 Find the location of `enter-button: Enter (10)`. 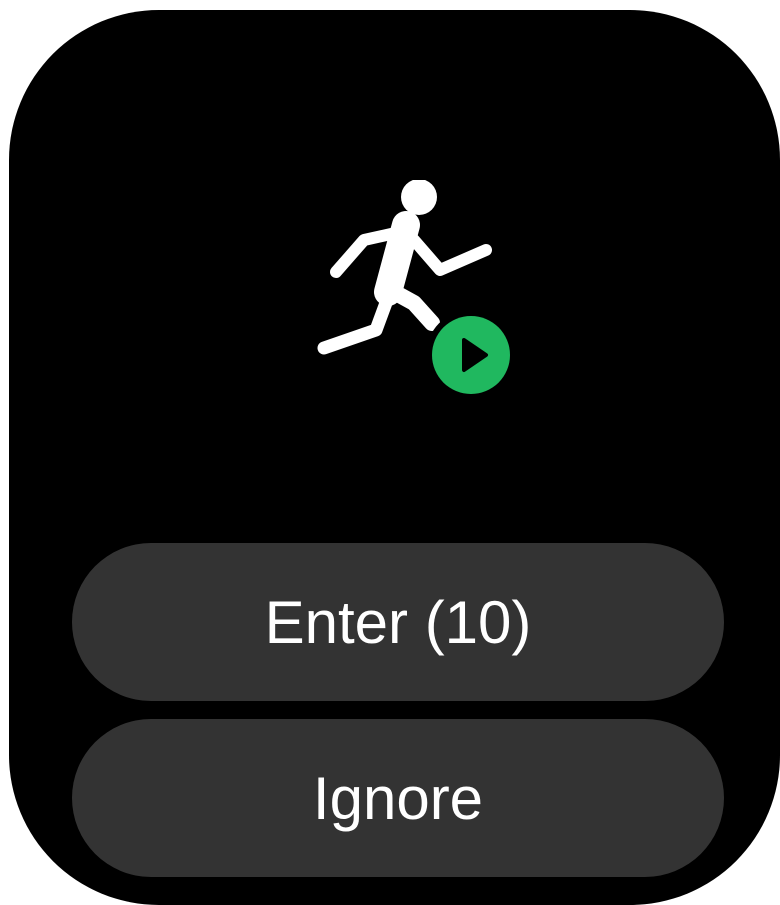

enter-button: Enter (10) is located at coordinates (398, 622).